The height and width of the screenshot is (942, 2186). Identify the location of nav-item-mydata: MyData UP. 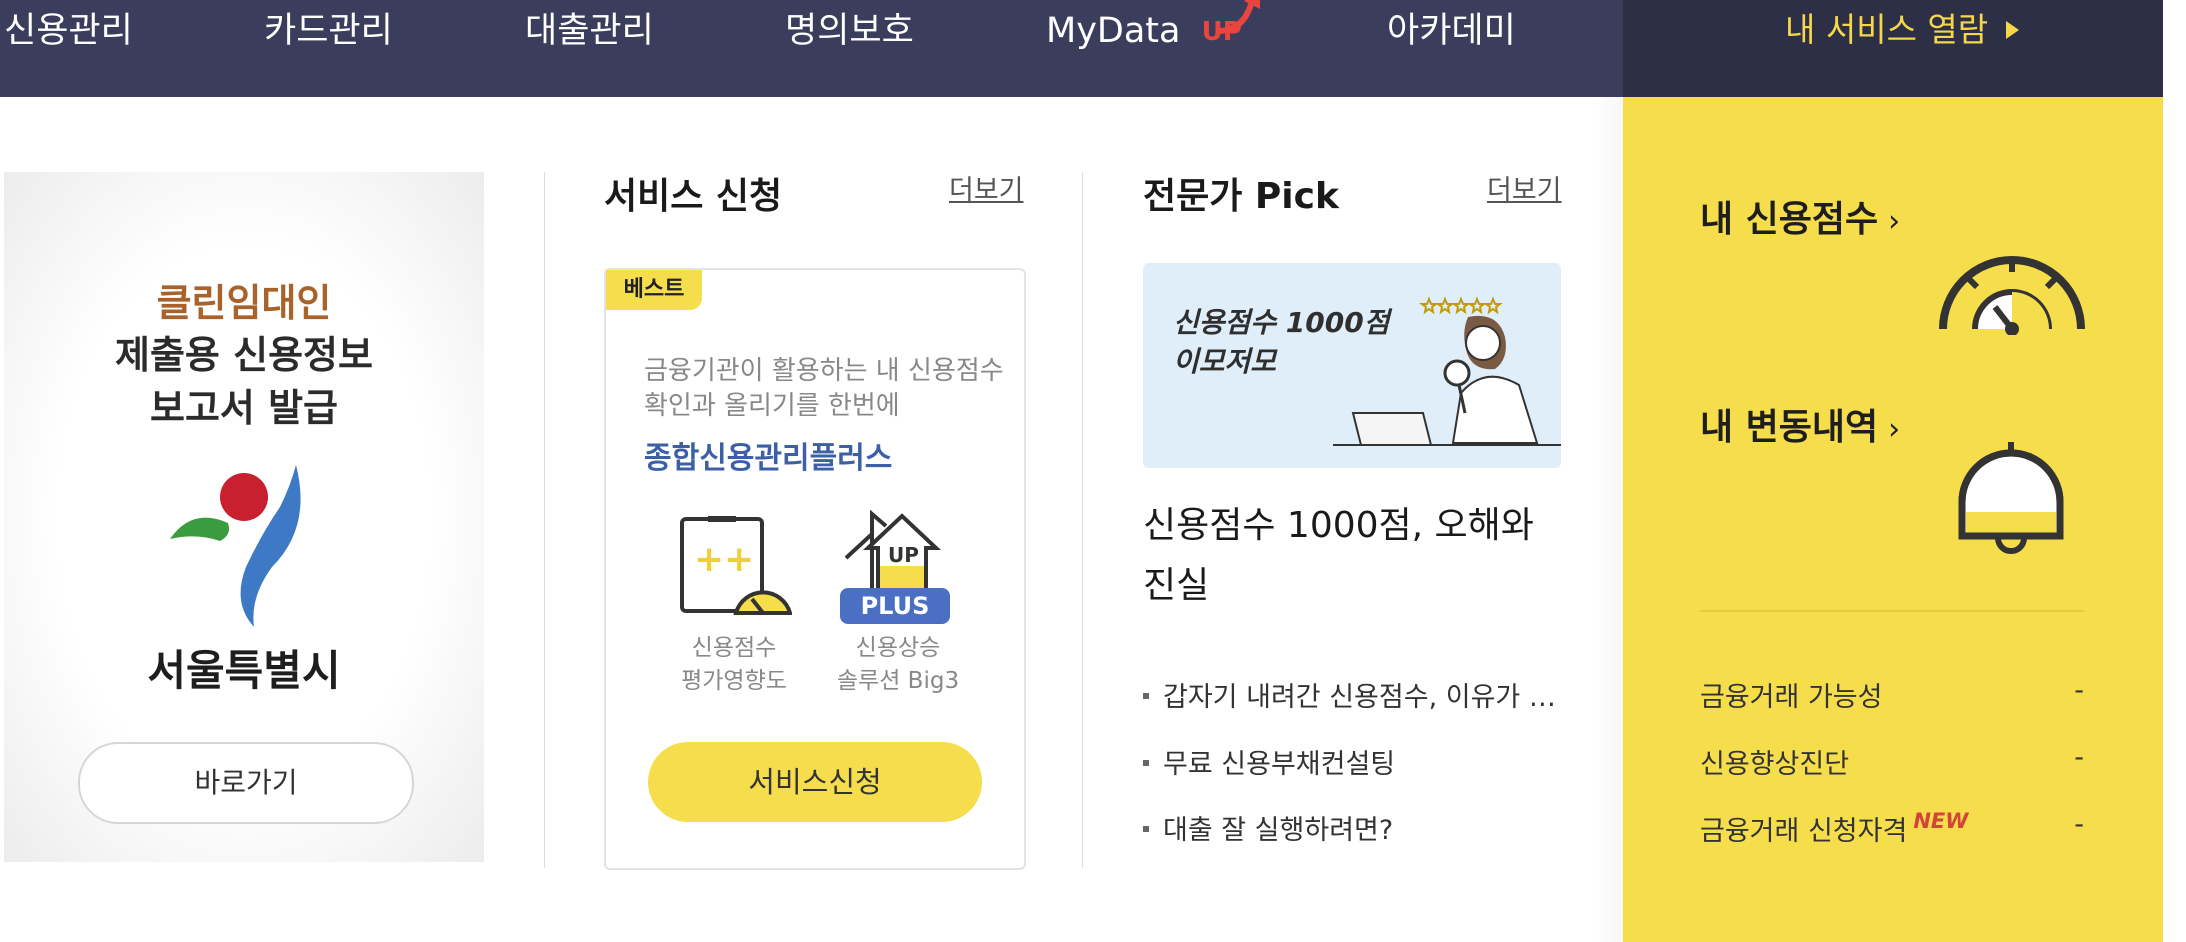
(1153, 32).